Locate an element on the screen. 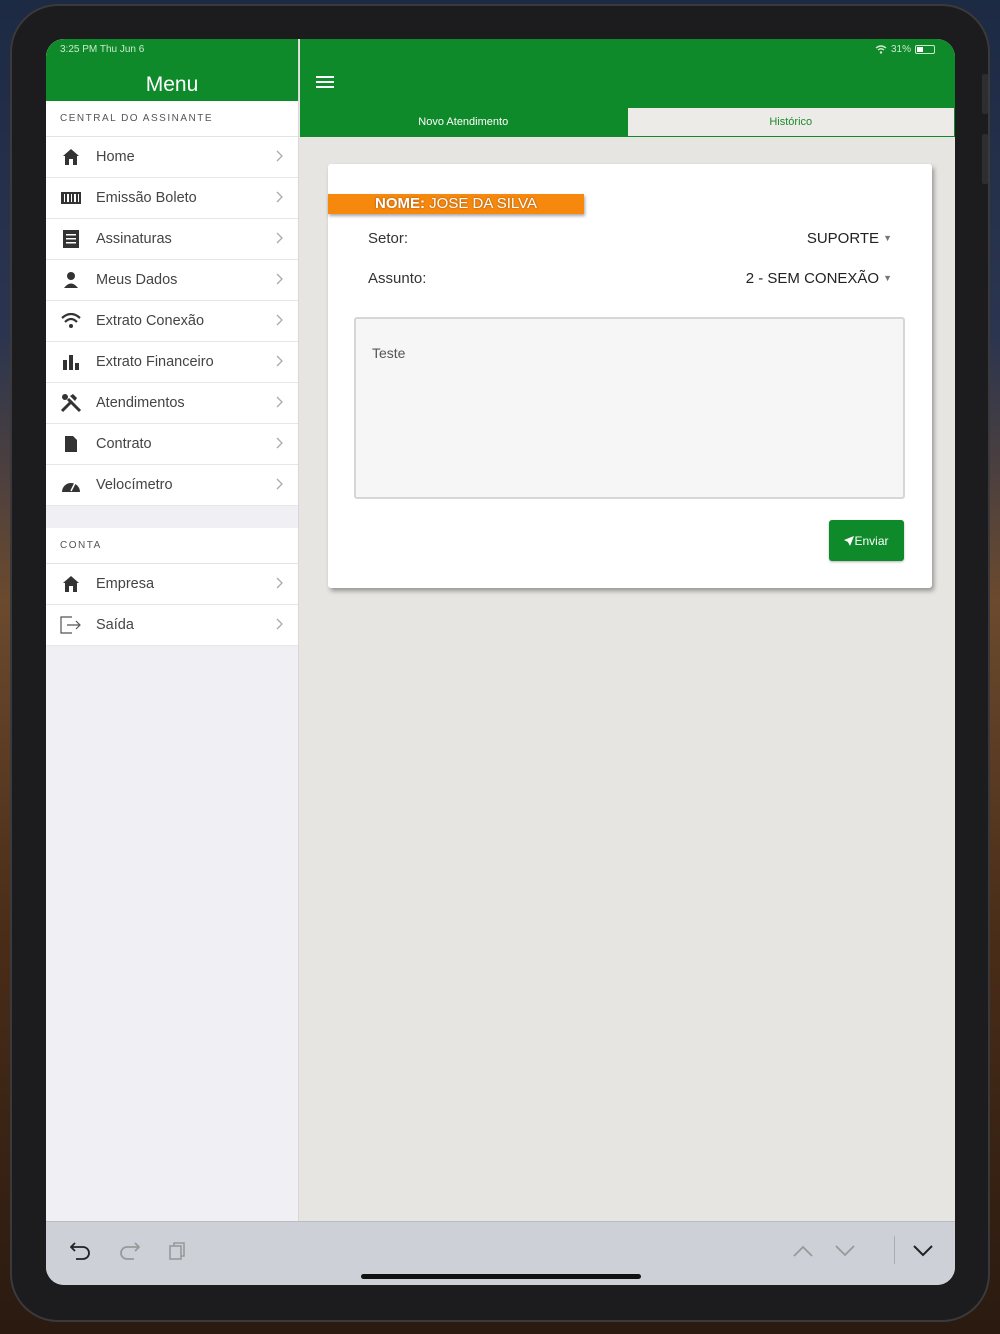 The width and height of the screenshot is (1000, 1334). wifi-icon is located at coordinates (71, 321).